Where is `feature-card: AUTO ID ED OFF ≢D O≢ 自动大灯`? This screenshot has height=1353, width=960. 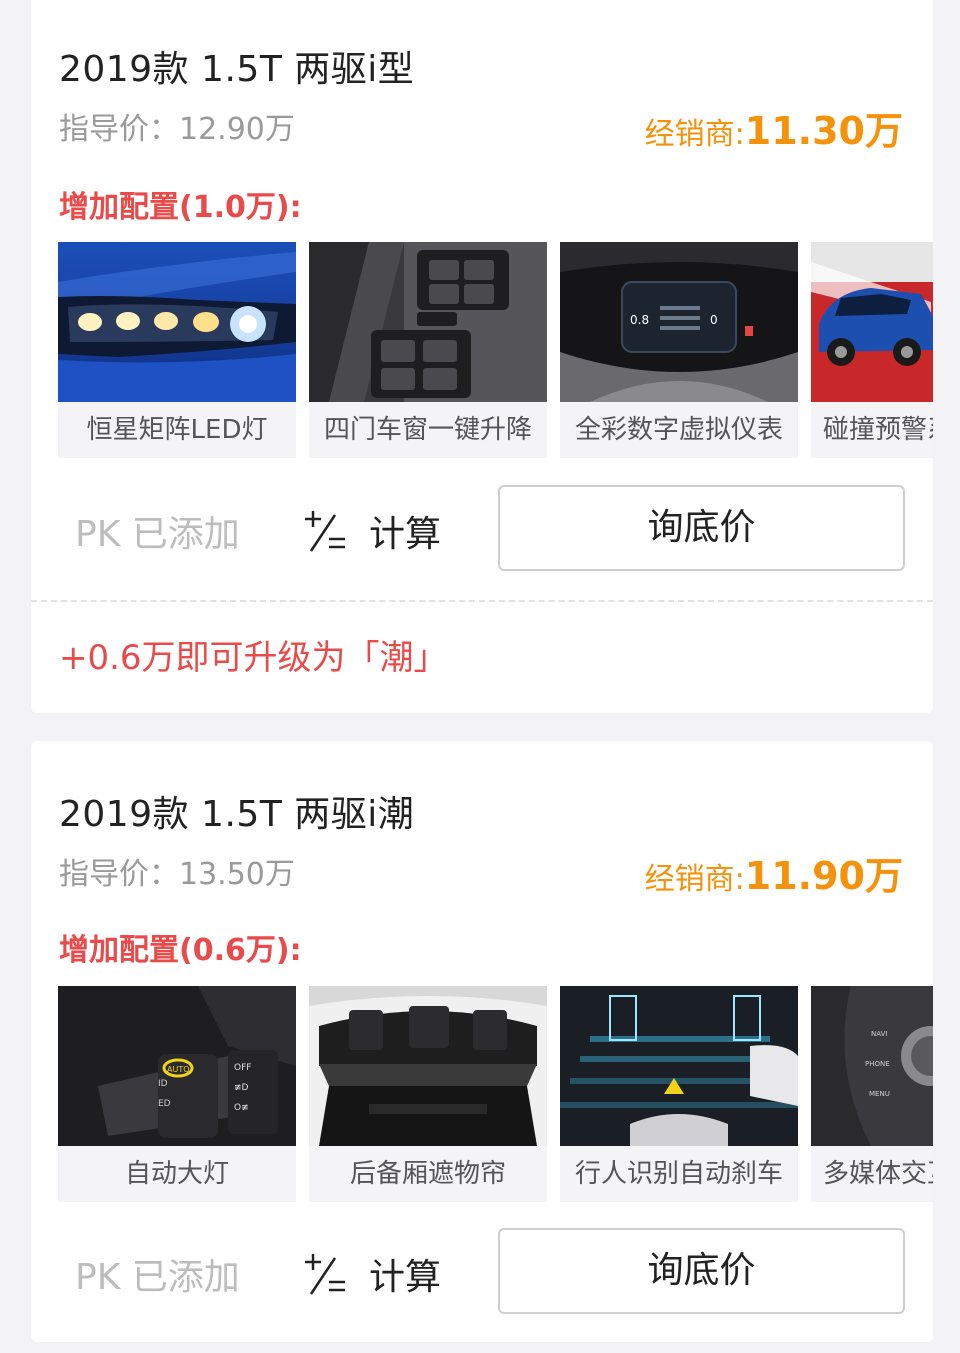
feature-card: AUTO ID ED OFF ≢D O≢ 自动大灯 is located at coordinates (177, 1094).